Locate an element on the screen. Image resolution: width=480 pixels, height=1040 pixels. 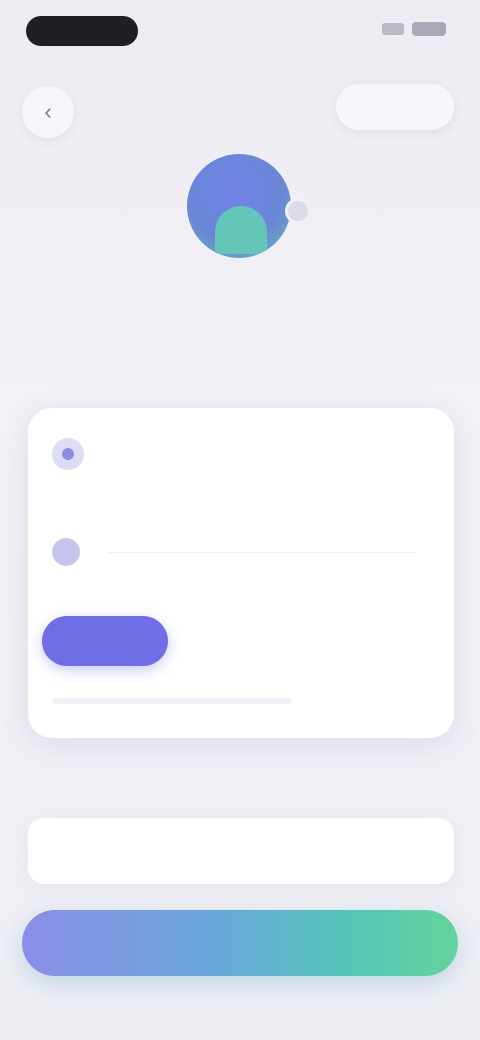
top-nav: ‹ is located at coordinates (240, 108).